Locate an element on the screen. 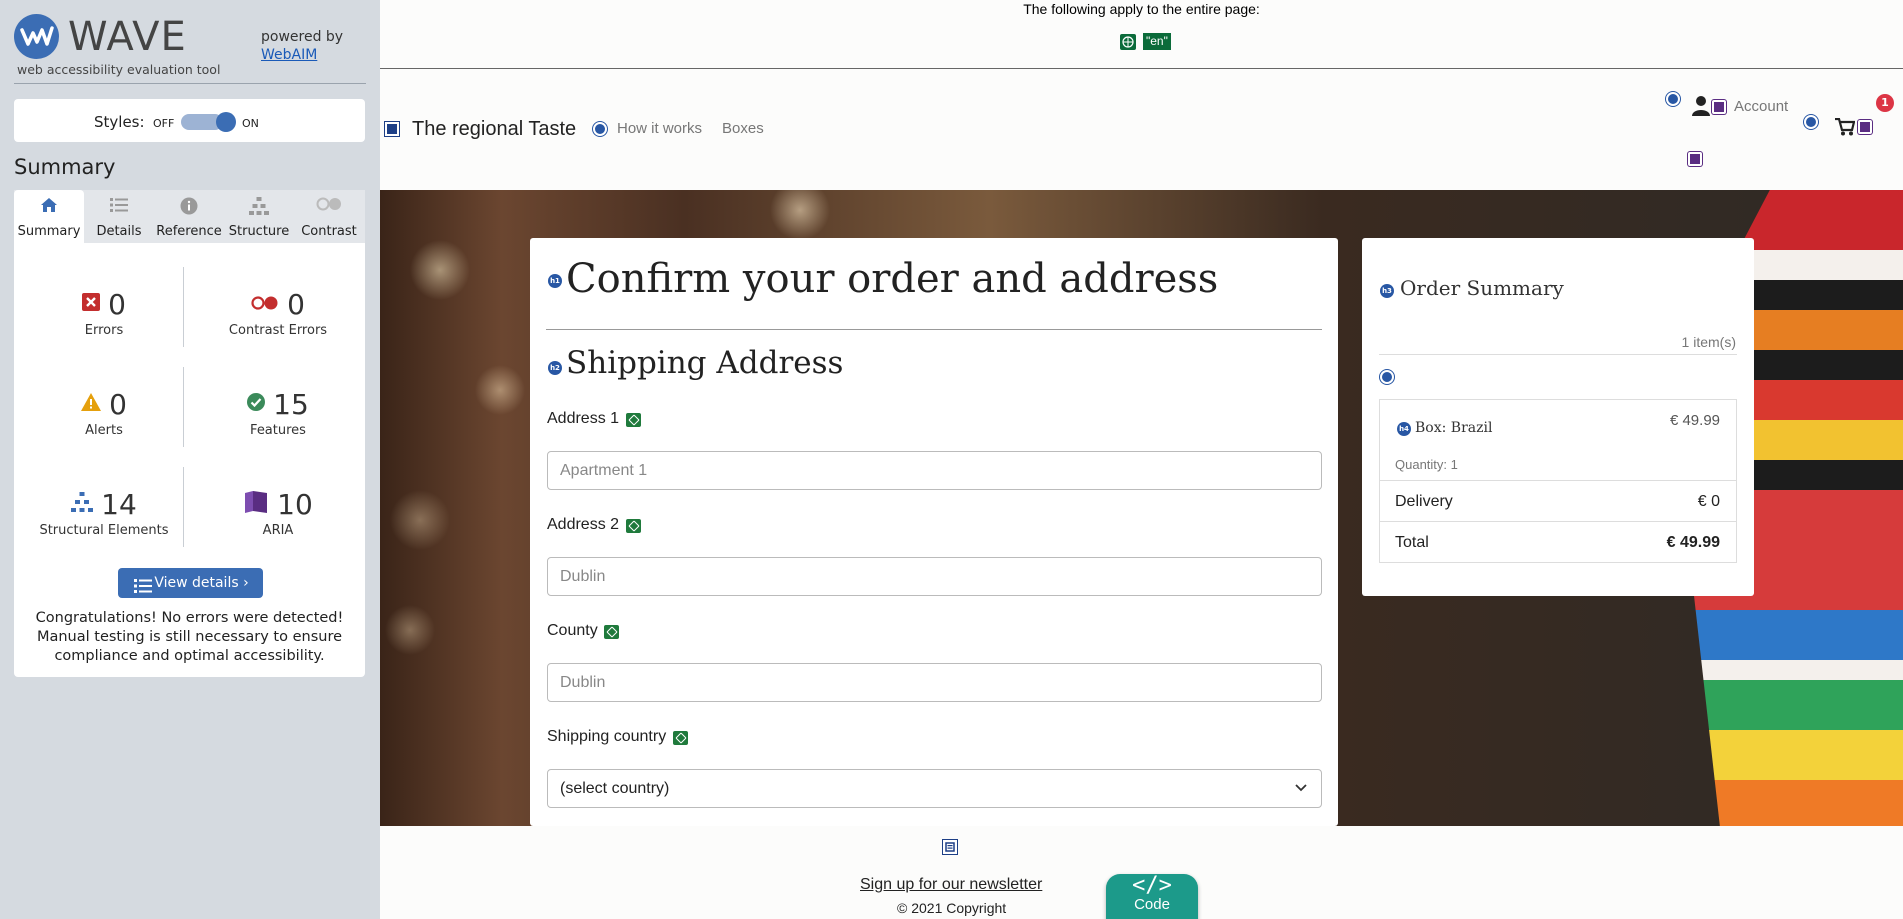 This screenshot has width=1903, height=919. code-icon: </> is located at coordinates (1152, 885).